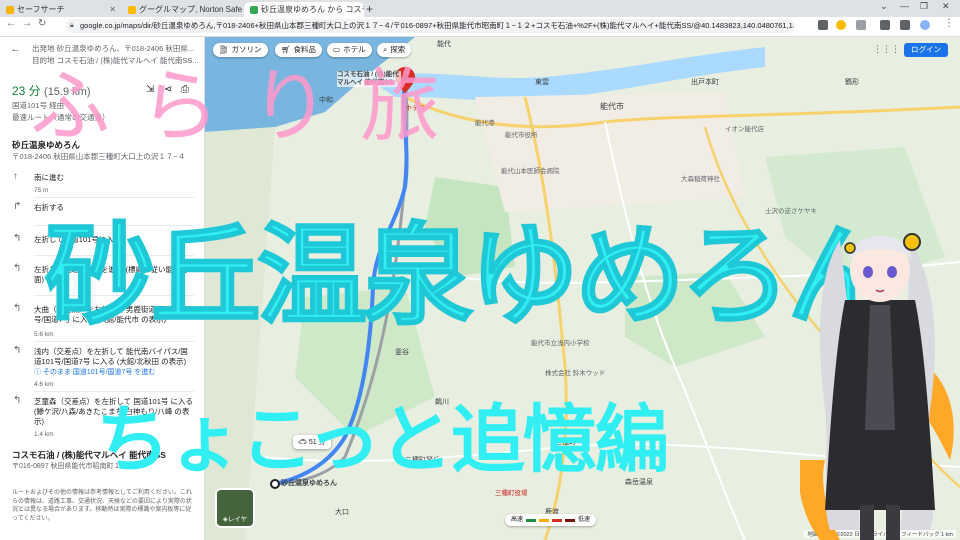  What do you see at coordinates (114, 178) in the screenshot?
I see `direction-step: 南に進む` at bounding box center [114, 178].